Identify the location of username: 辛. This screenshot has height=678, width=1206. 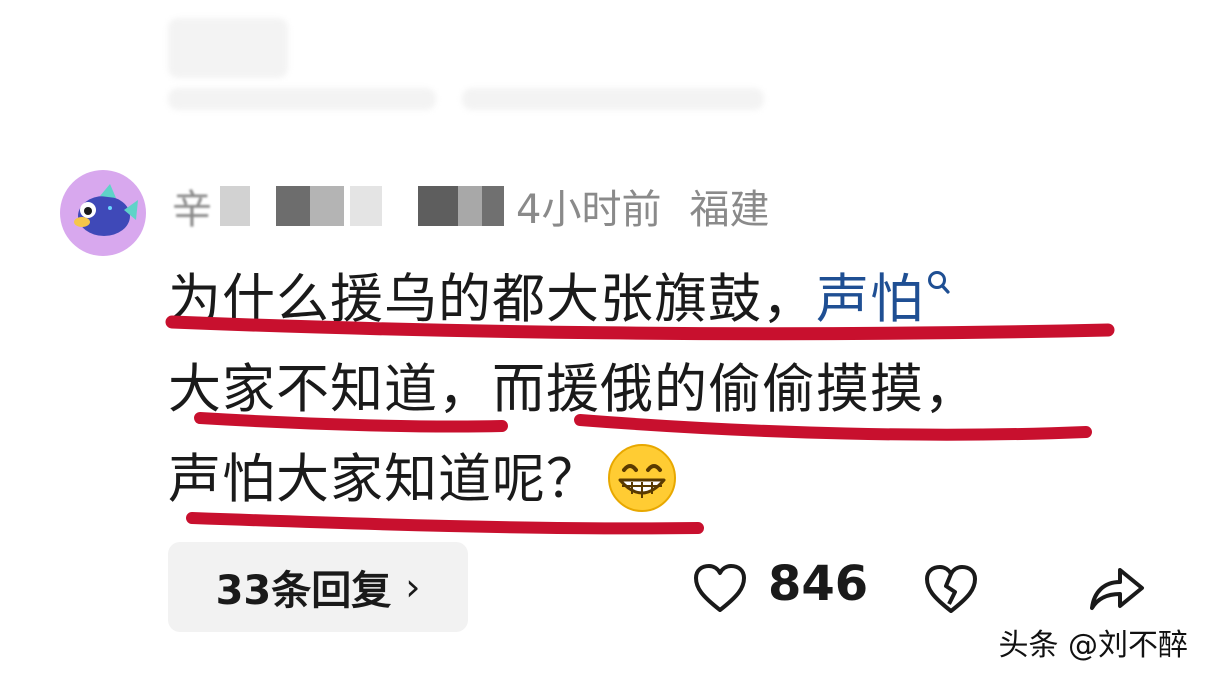
(338, 206).